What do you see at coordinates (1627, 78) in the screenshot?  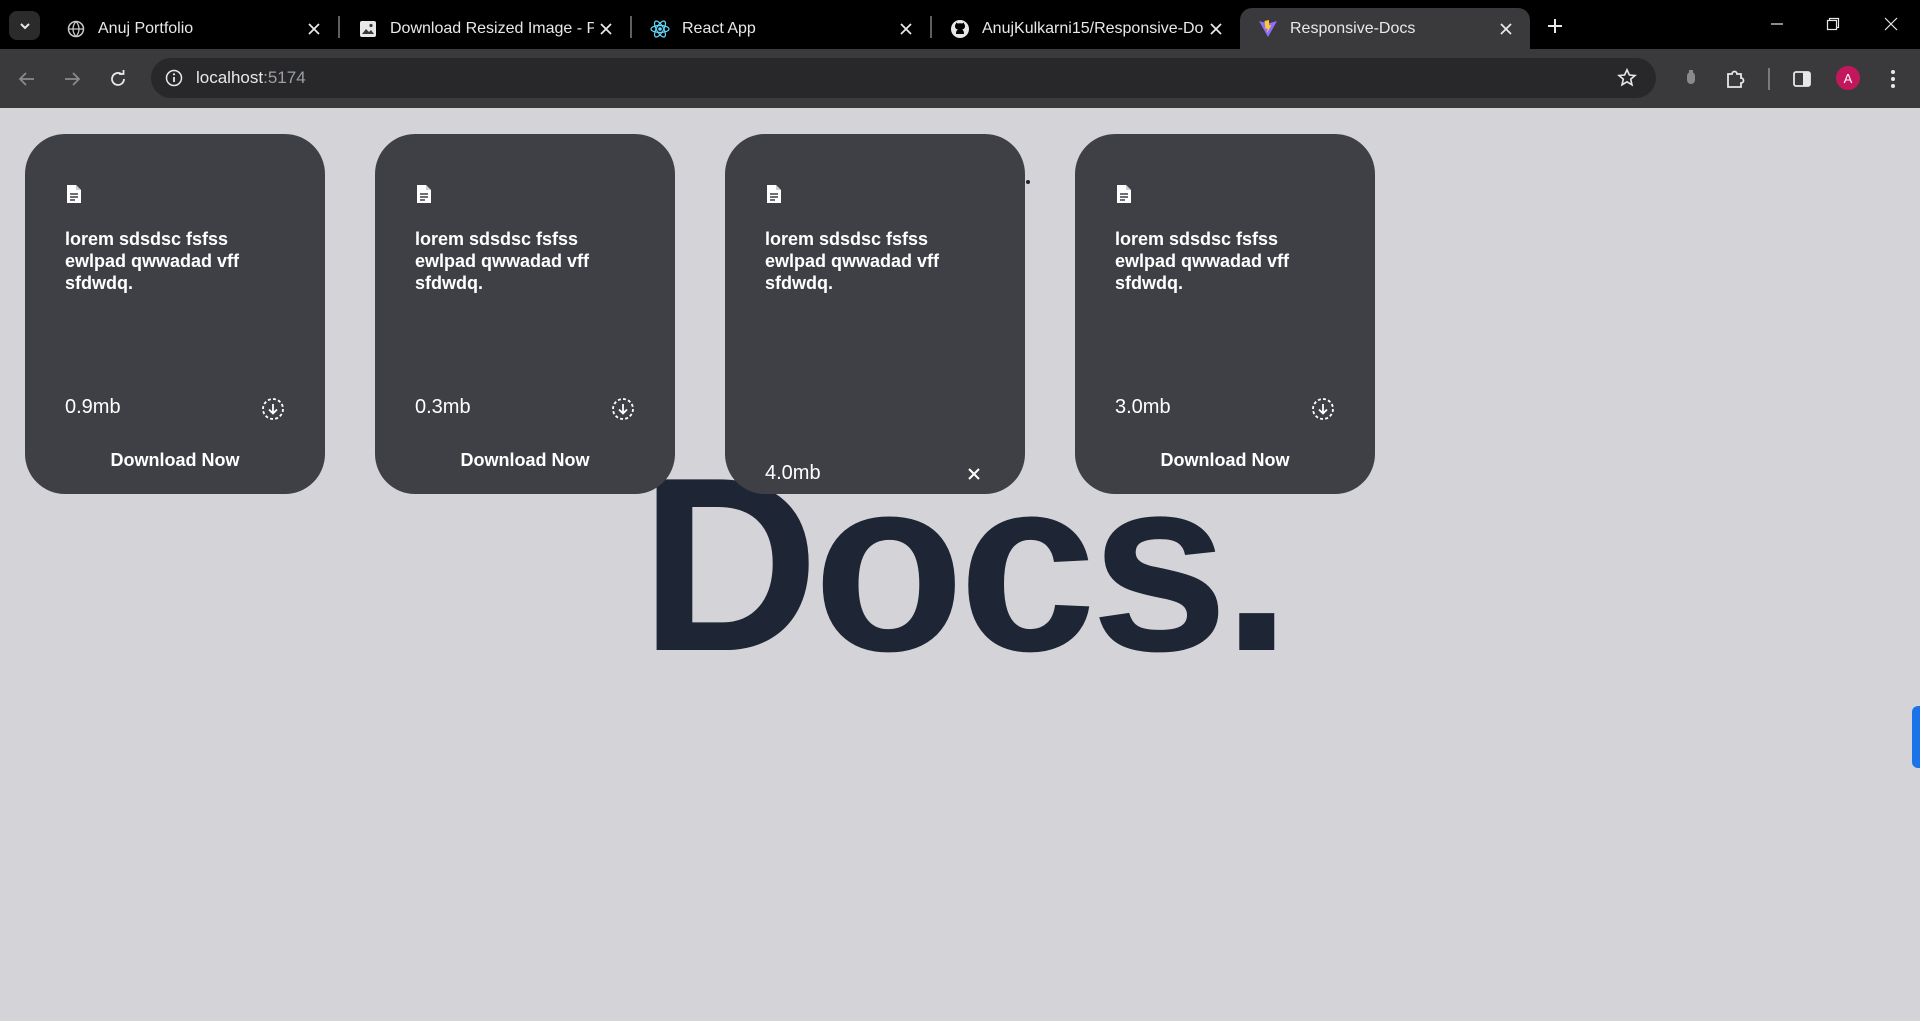 I see `bookmark-star-icon` at bounding box center [1627, 78].